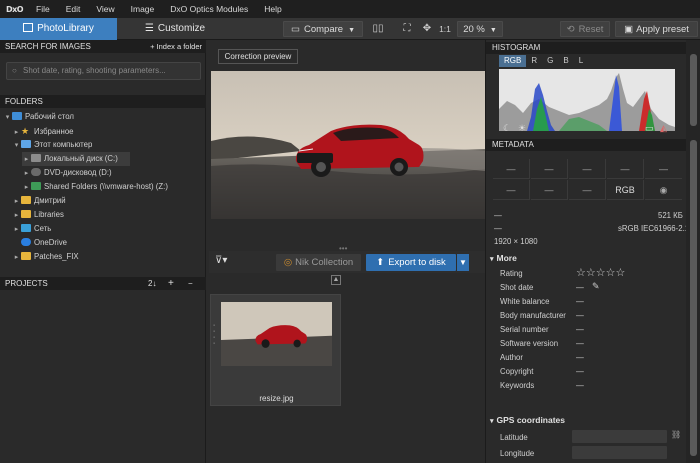 This screenshot has height=463, width=700. What do you see at coordinates (221, 260) in the screenshot?
I see `filter-icon: ⊽▾` at bounding box center [221, 260].